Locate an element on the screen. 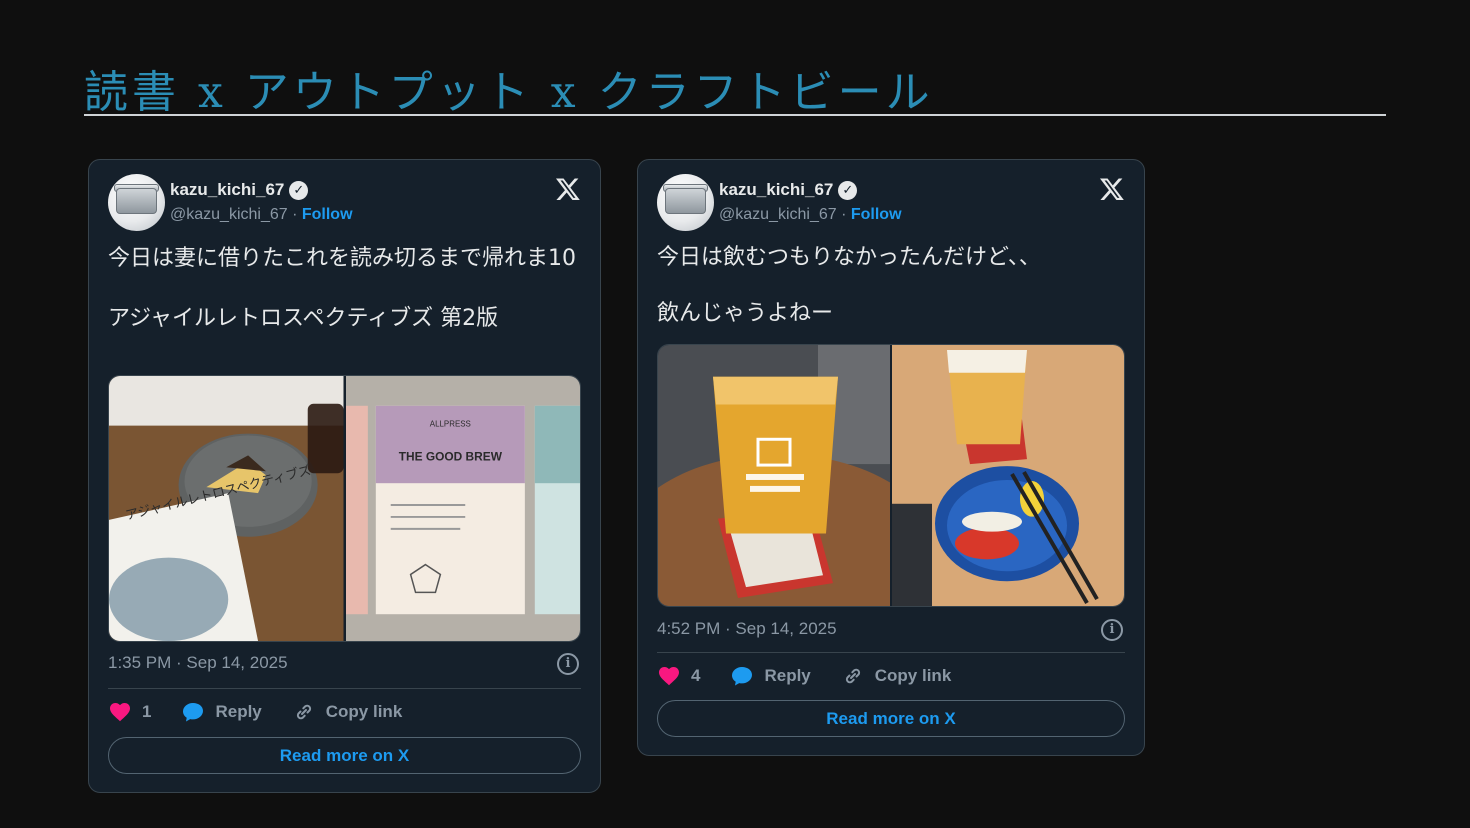  timestamp: 1:35 PM · Sep 14, 2025 is located at coordinates (198, 663).